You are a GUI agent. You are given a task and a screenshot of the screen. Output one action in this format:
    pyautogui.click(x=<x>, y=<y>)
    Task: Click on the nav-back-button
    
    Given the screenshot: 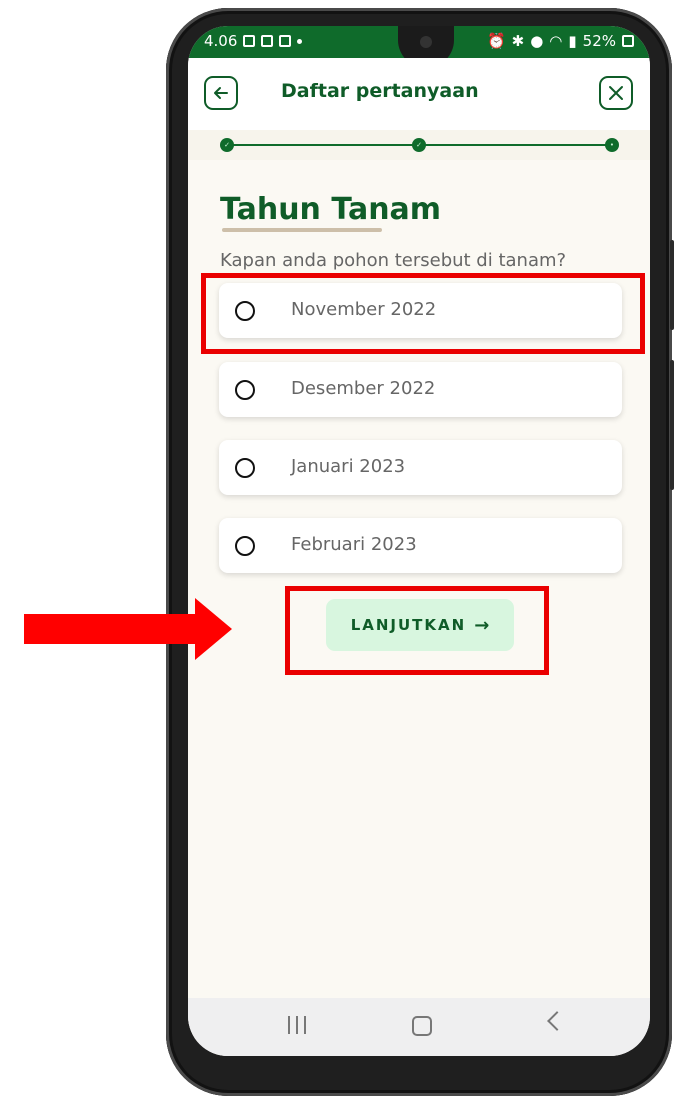 What is the action you would take?
    pyautogui.click(x=557, y=1021)
    